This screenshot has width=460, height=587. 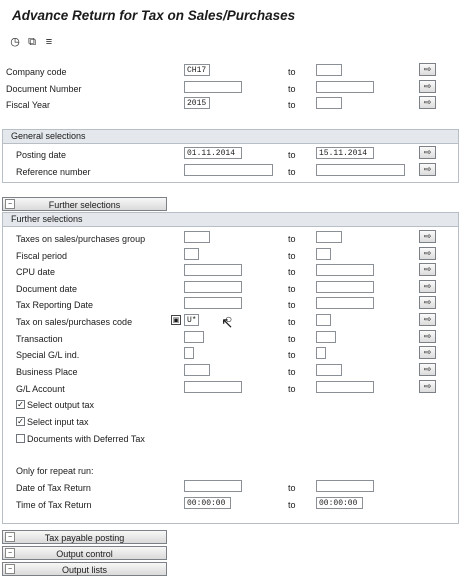 What do you see at coordinates (329, 103) in the screenshot?
I see `fiscal-year-to-input` at bounding box center [329, 103].